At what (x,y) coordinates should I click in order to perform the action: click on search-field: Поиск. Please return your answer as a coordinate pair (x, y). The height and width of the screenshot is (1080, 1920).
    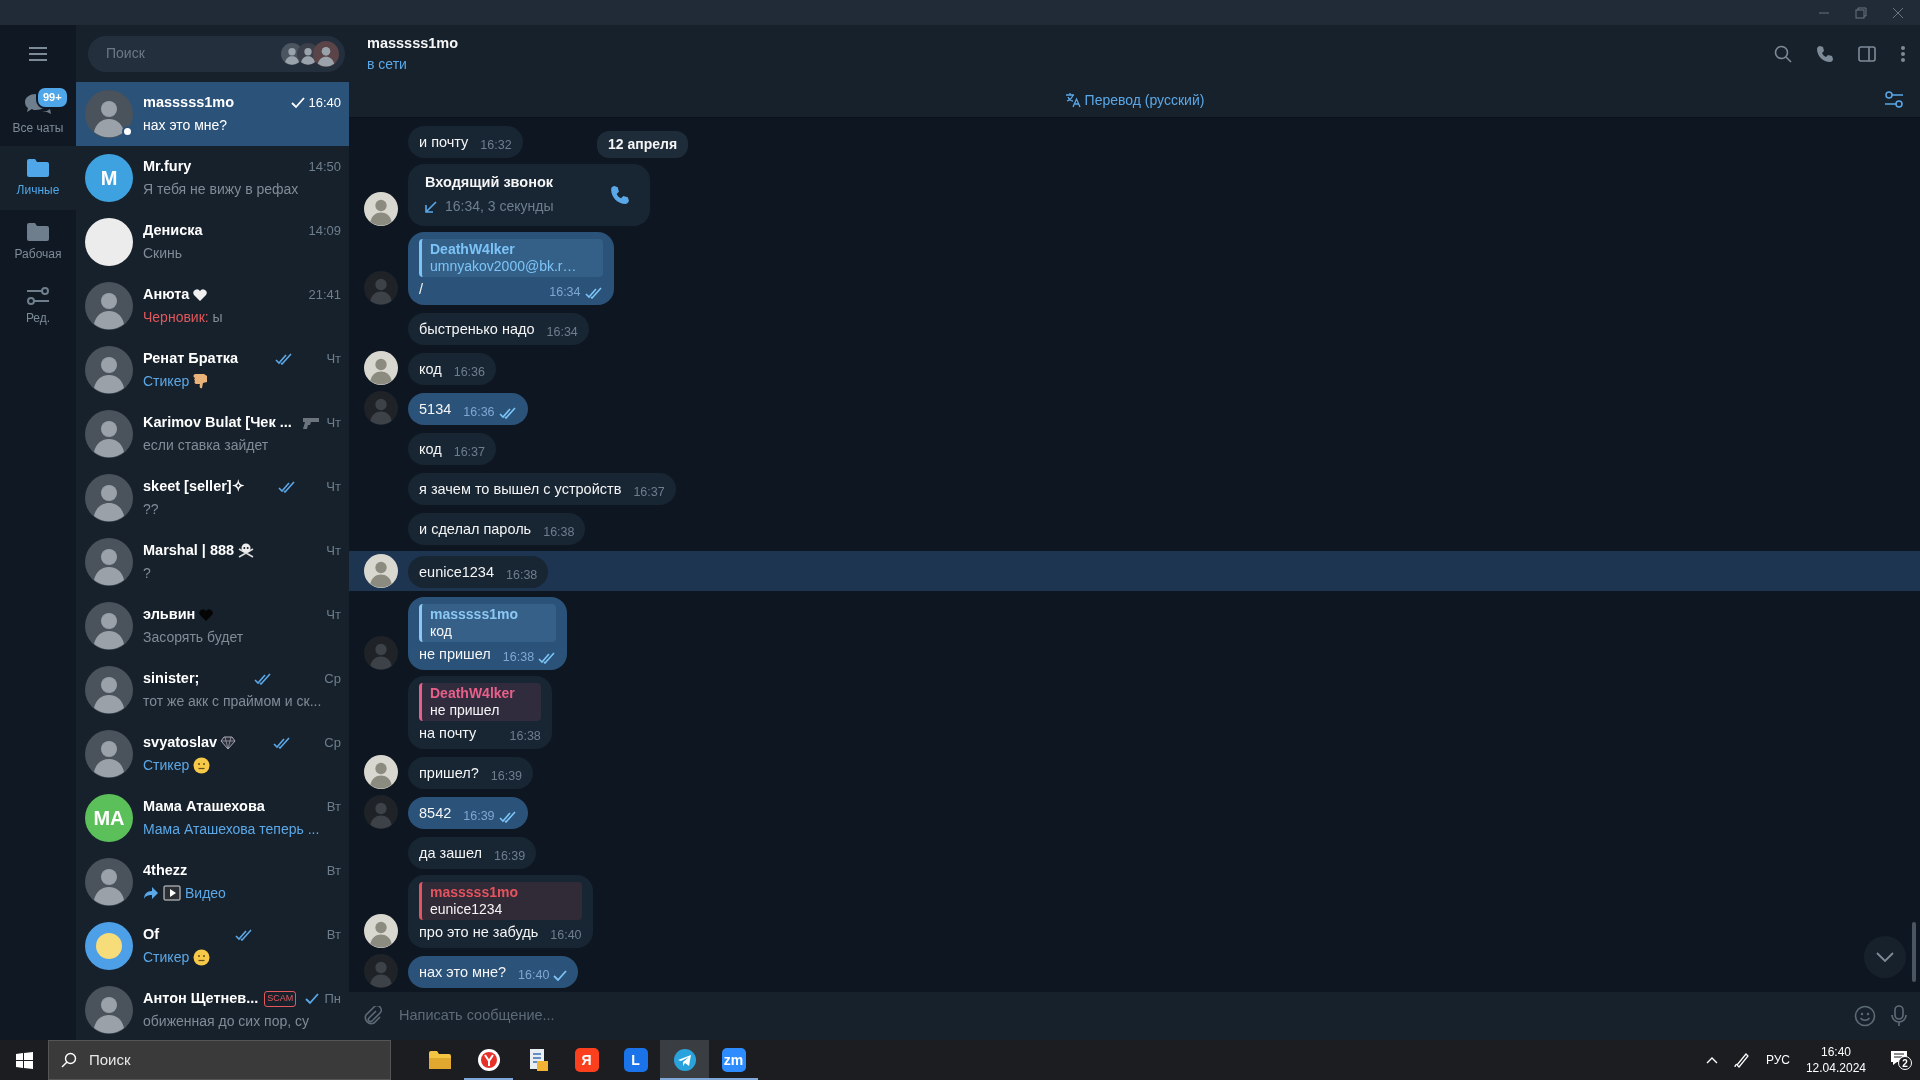
    Looking at the image, I should click on (216, 53).